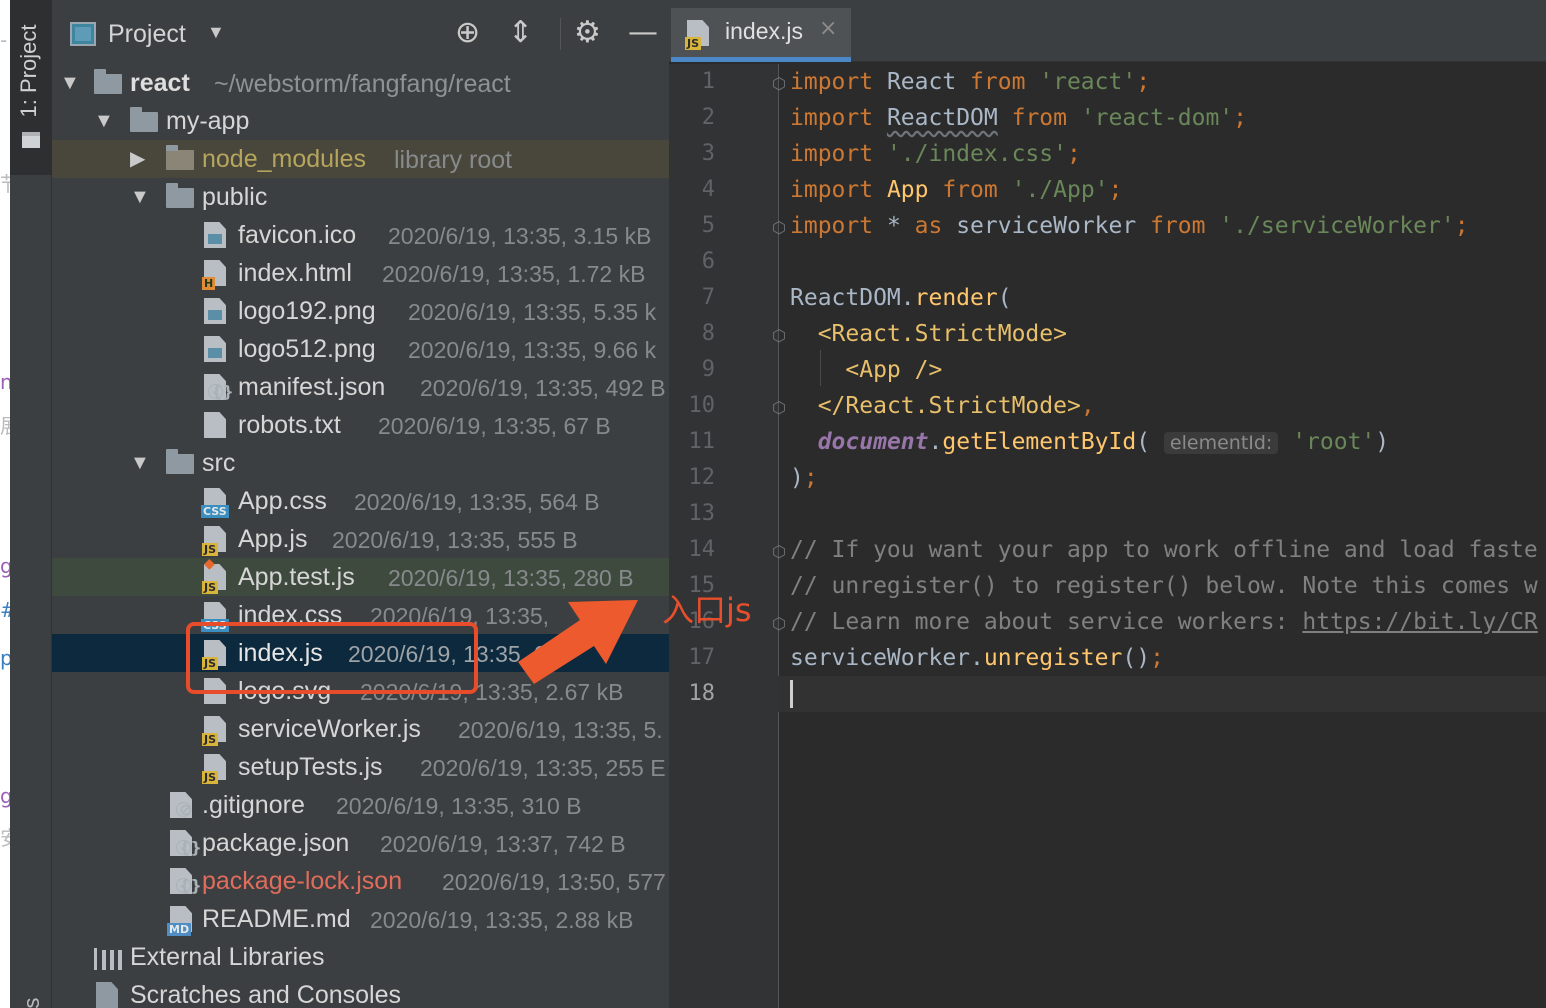 The width and height of the screenshot is (1546, 1008). I want to click on minimize-icon: —, so click(643, 33).